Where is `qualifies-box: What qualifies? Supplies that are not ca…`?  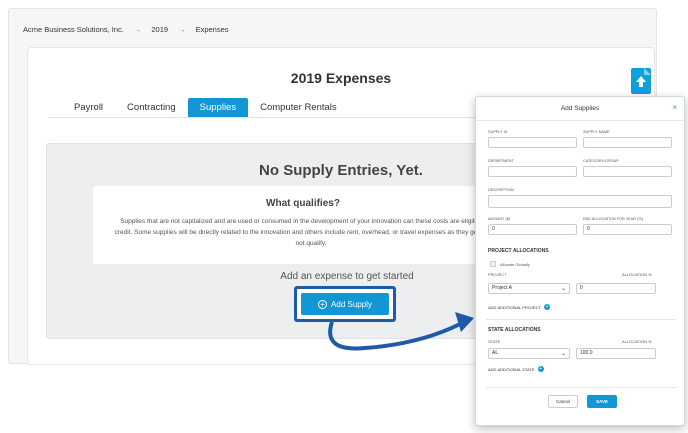
qualifies-box: What qualifies? Supplies that are not ca… is located at coordinates (303, 225).